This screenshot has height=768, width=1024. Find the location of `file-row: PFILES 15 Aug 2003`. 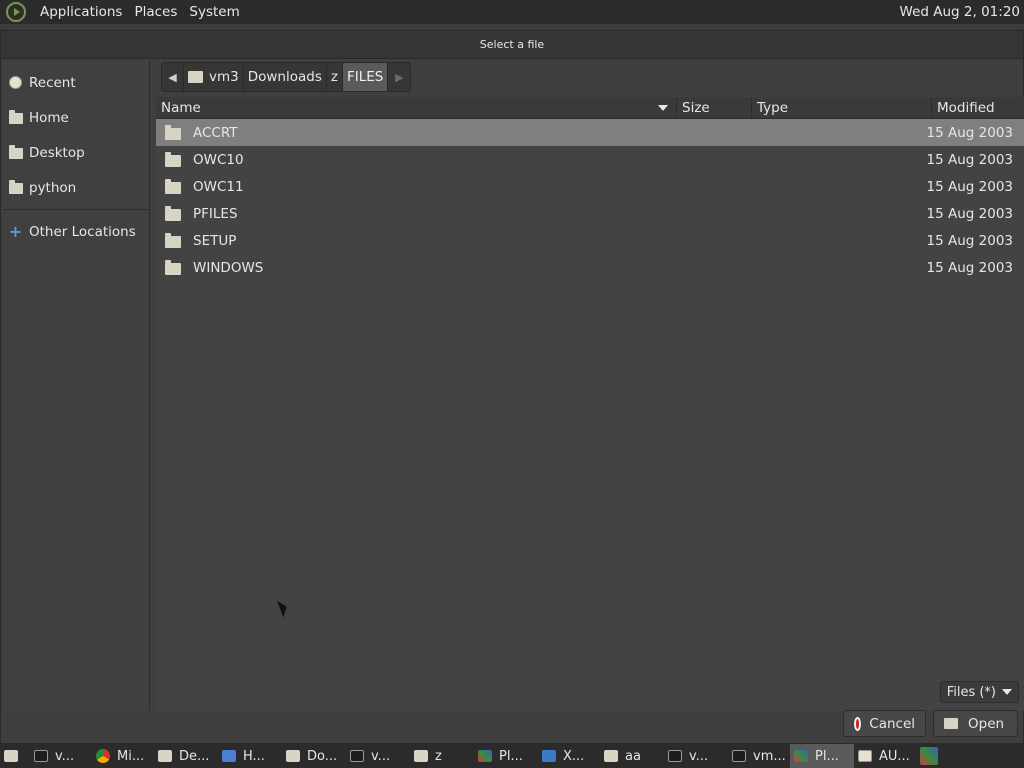

file-row: PFILES 15 Aug 2003 is located at coordinates (590, 213).